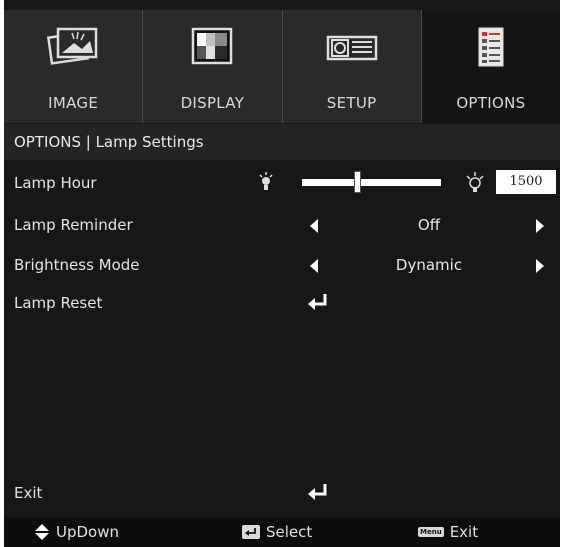  What do you see at coordinates (73, 103) in the screenshot?
I see `tab-label: IMAGE` at bounding box center [73, 103].